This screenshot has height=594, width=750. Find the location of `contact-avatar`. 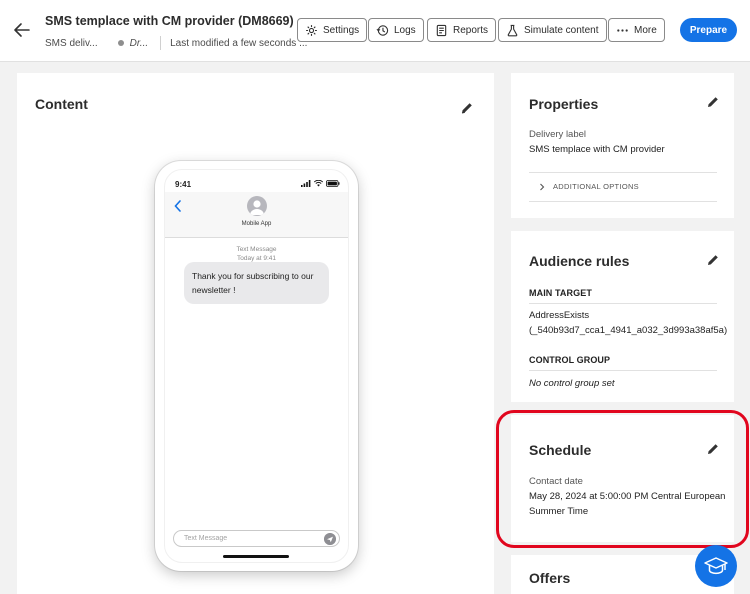

contact-avatar is located at coordinates (257, 206).